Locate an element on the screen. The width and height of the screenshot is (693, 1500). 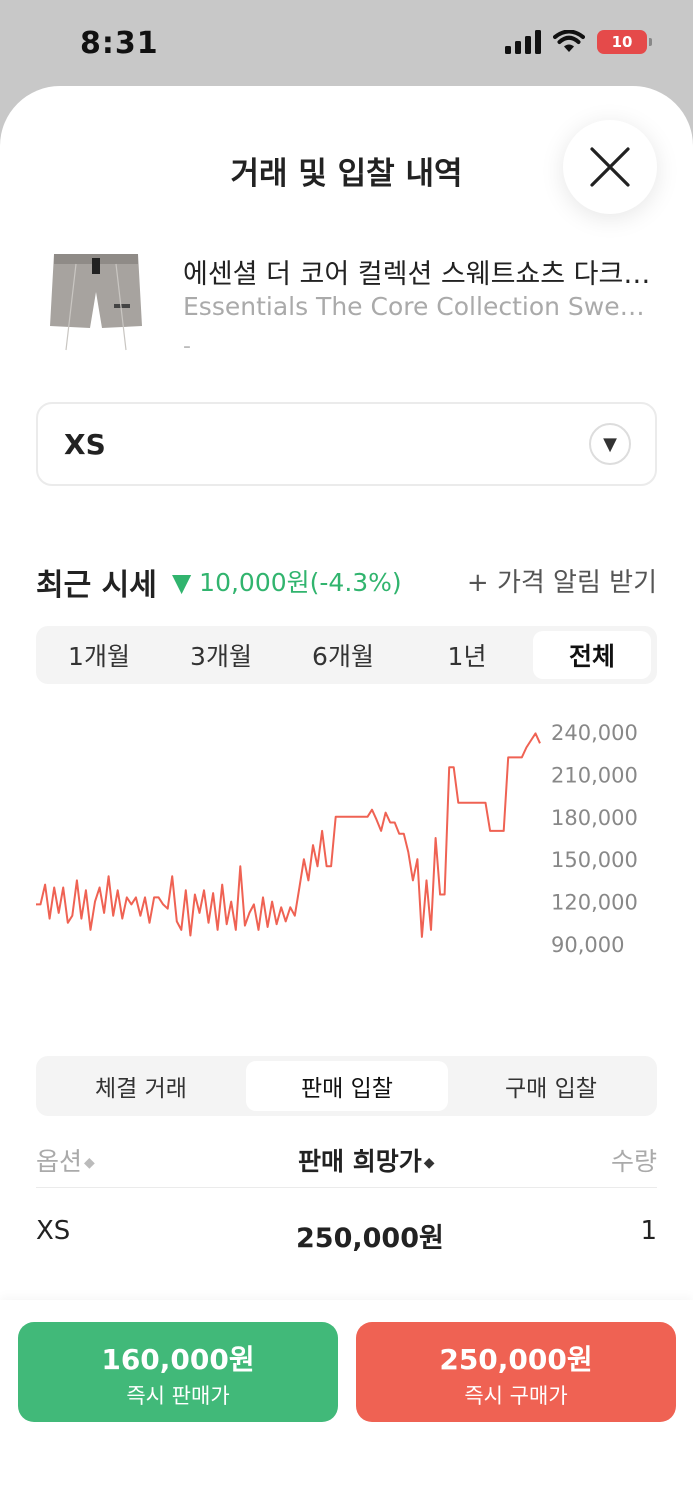
tab-1-month: 1개월 is located at coordinates (99, 655).